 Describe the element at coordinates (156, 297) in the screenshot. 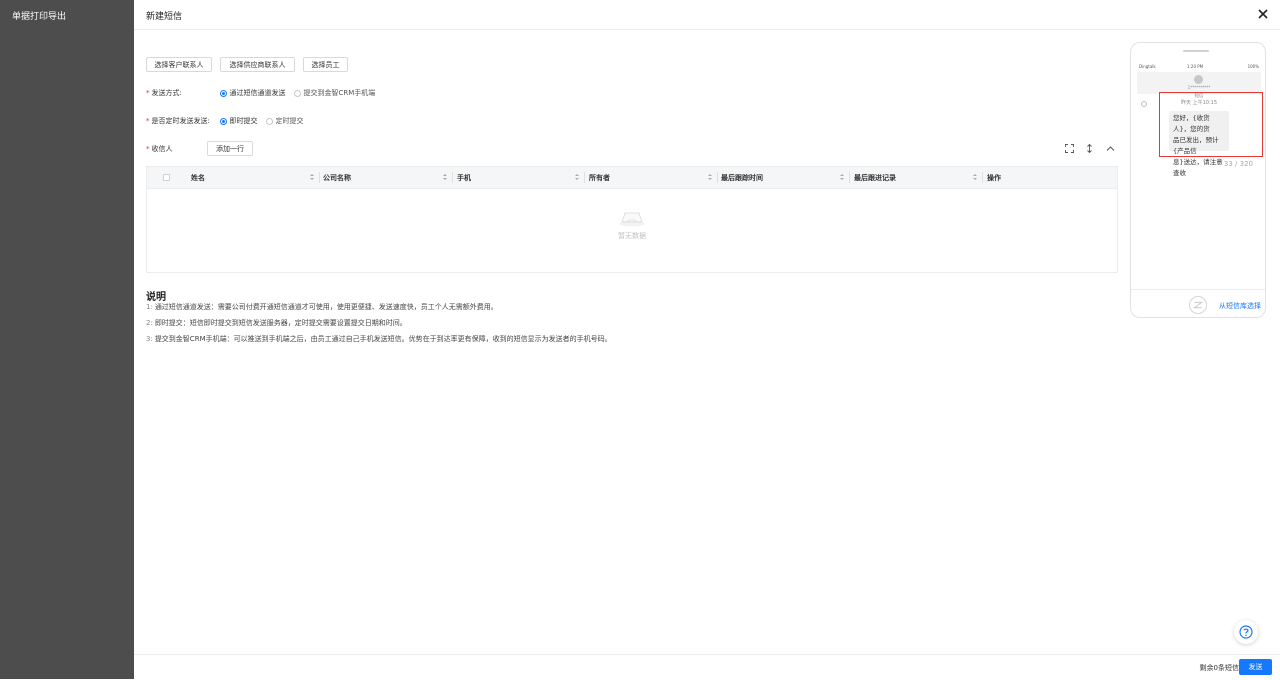

I see `notes-title: 说明` at that location.